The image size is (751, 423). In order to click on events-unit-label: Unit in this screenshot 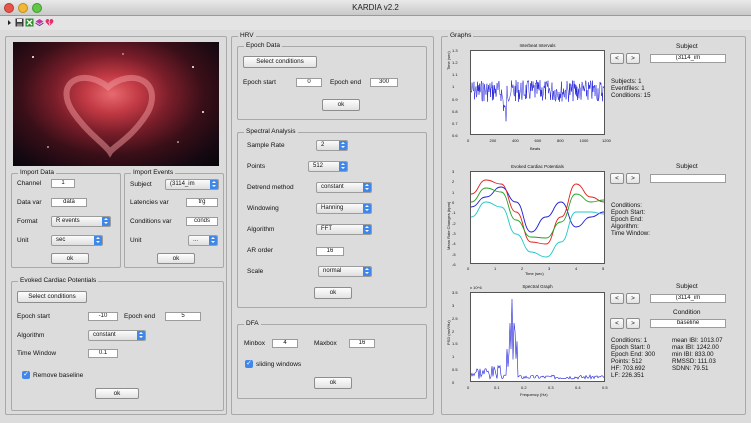, I will do `click(136, 240)`.